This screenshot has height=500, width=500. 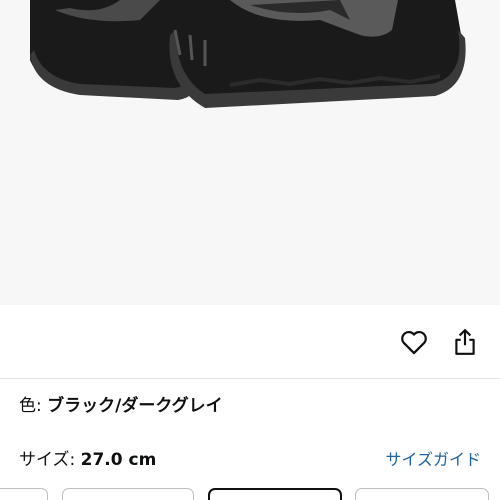 I want to click on heart-icon, so click(x=414, y=342).